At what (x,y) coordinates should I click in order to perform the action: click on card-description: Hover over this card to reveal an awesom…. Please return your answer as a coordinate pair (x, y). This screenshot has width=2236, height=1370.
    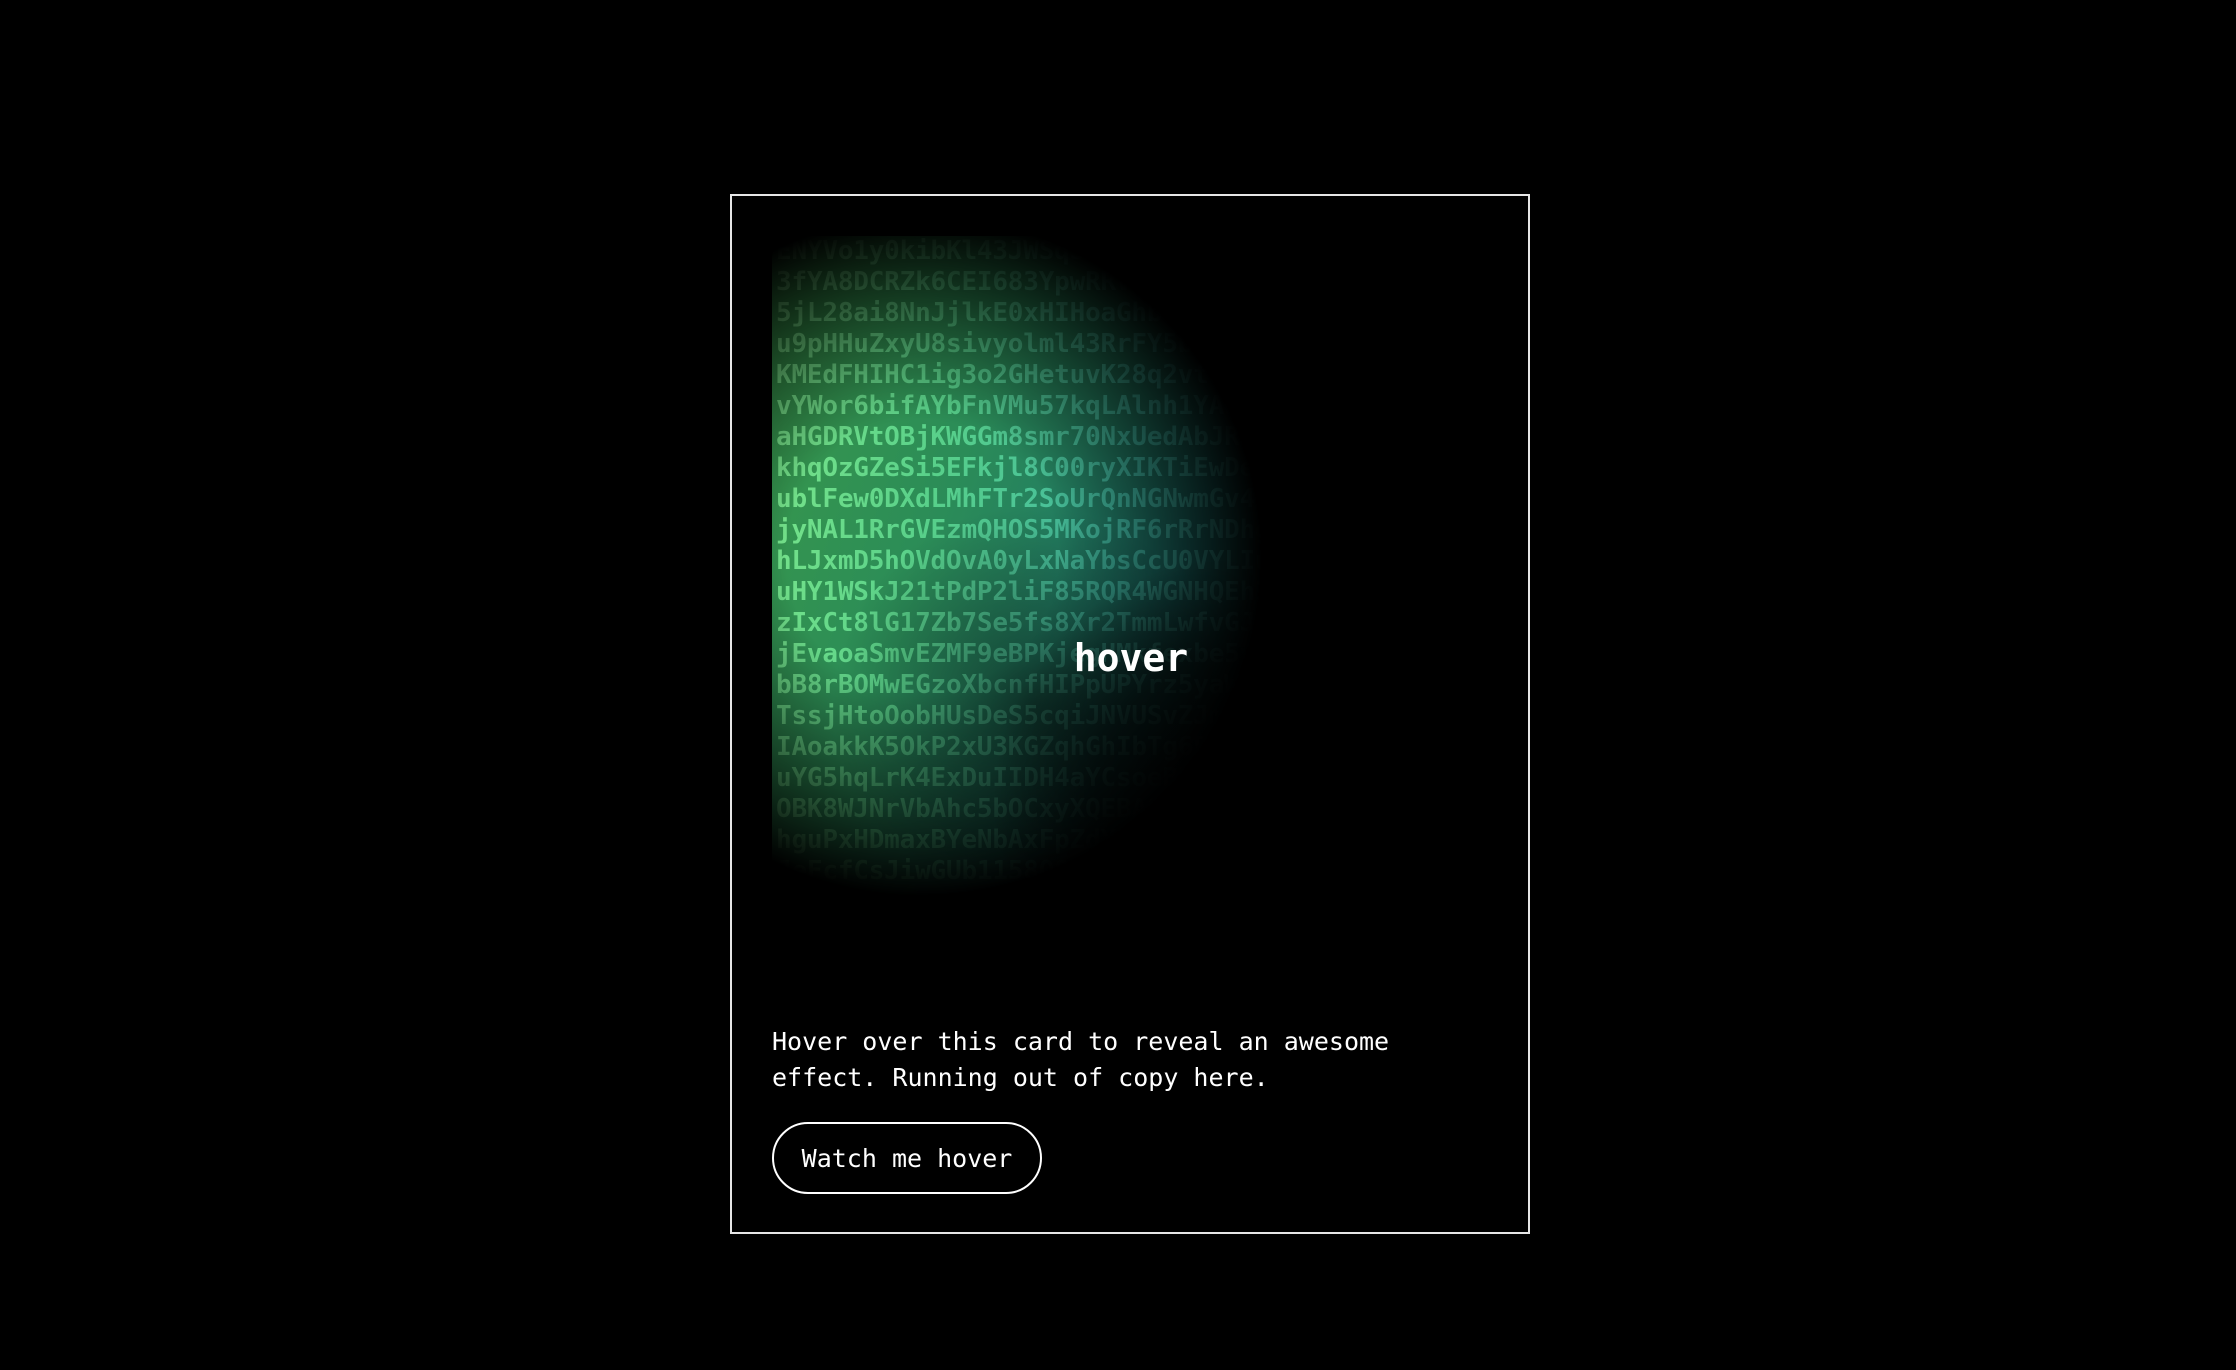
    Looking at the image, I should click on (1081, 1059).